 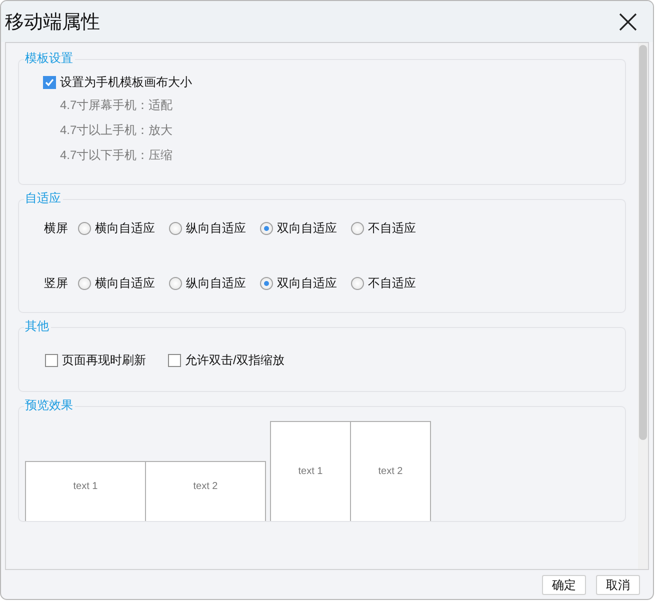 What do you see at coordinates (49, 405) in the screenshot?
I see `section-title: 预览效果` at bounding box center [49, 405].